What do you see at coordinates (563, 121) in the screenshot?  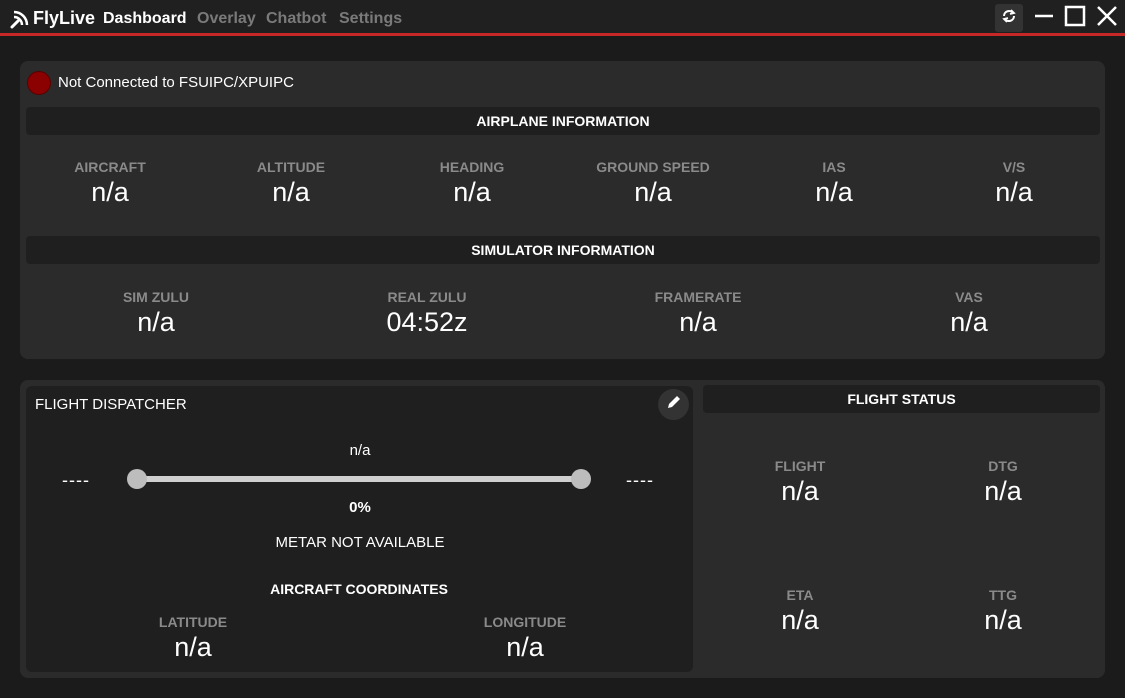 I see `airplane-information-header: AIRPLANE INFORMATION` at bounding box center [563, 121].